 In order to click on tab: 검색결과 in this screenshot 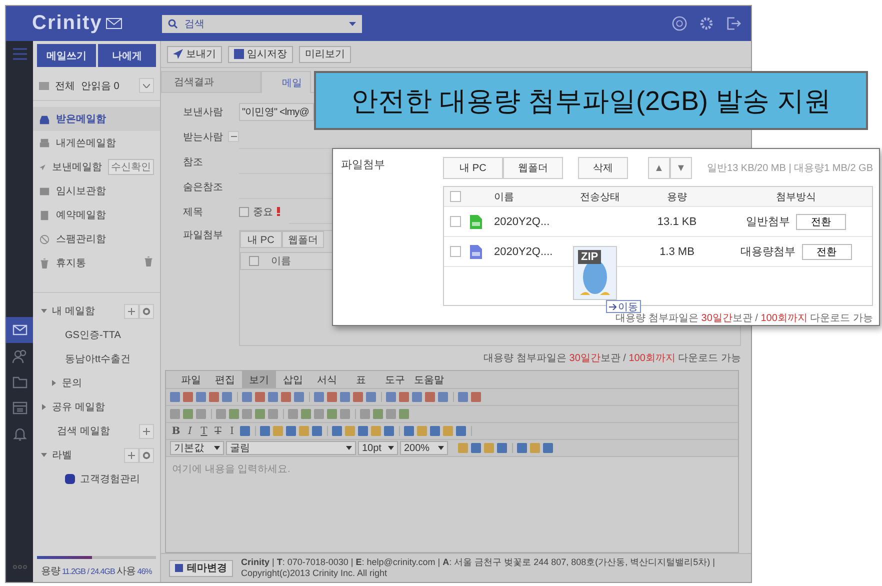, I will do `click(211, 82)`.